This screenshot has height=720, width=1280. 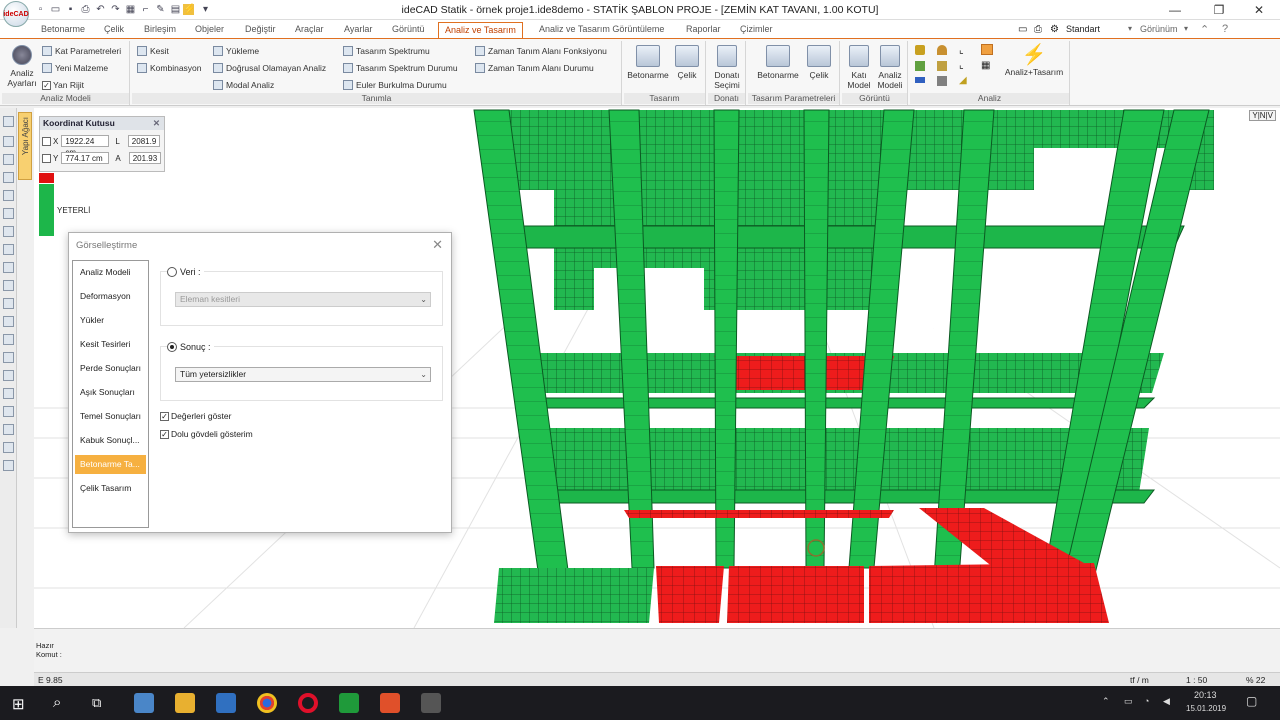 What do you see at coordinates (25, 146) in the screenshot?
I see `yapi-agaci-tab: Yapı Ağacı` at bounding box center [25, 146].